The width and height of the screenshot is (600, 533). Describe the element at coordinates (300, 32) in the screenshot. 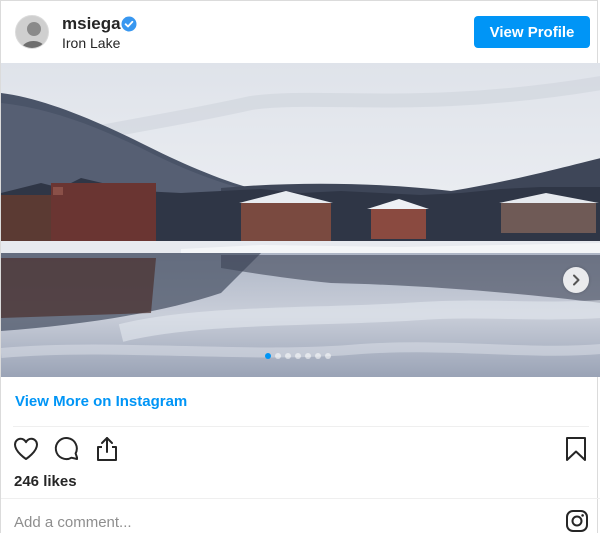

I see `post-header: msiega Iron Lake View Profile` at that location.